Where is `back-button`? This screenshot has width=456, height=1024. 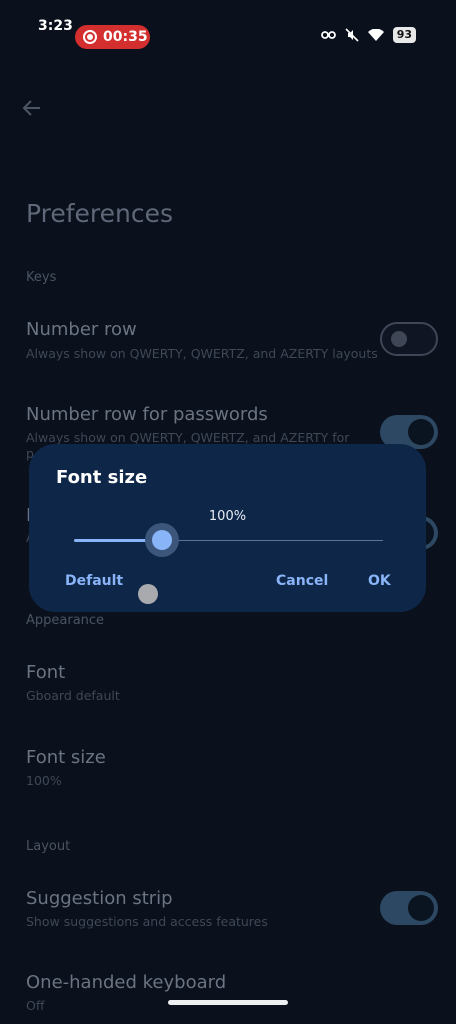
back-button is located at coordinates (32, 110).